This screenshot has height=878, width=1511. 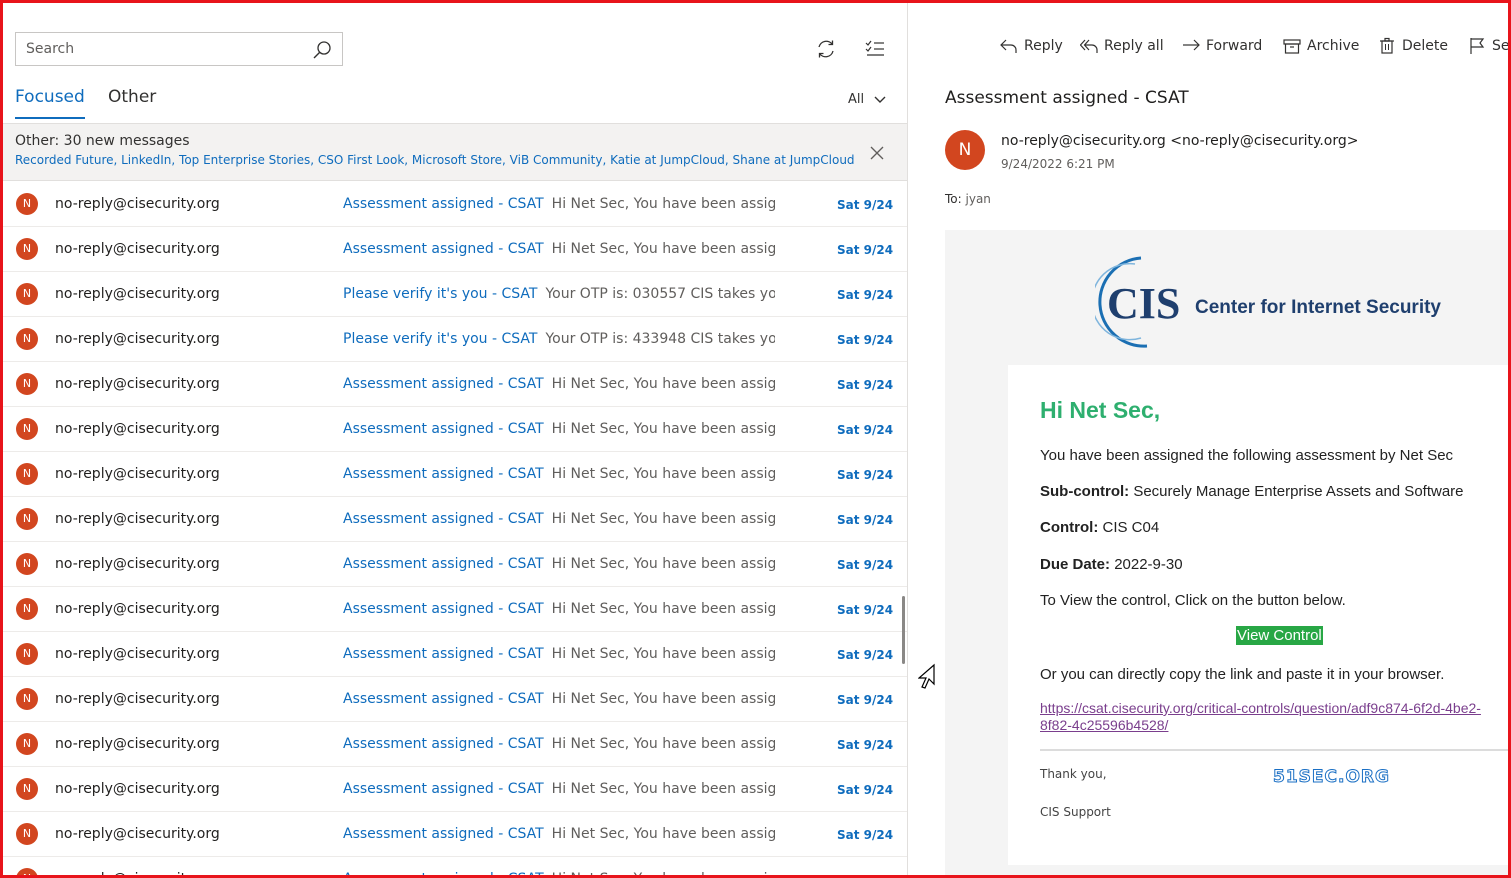 What do you see at coordinates (1500, 46) in the screenshot?
I see `set-flag-label: Set flag` at bounding box center [1500, 46].